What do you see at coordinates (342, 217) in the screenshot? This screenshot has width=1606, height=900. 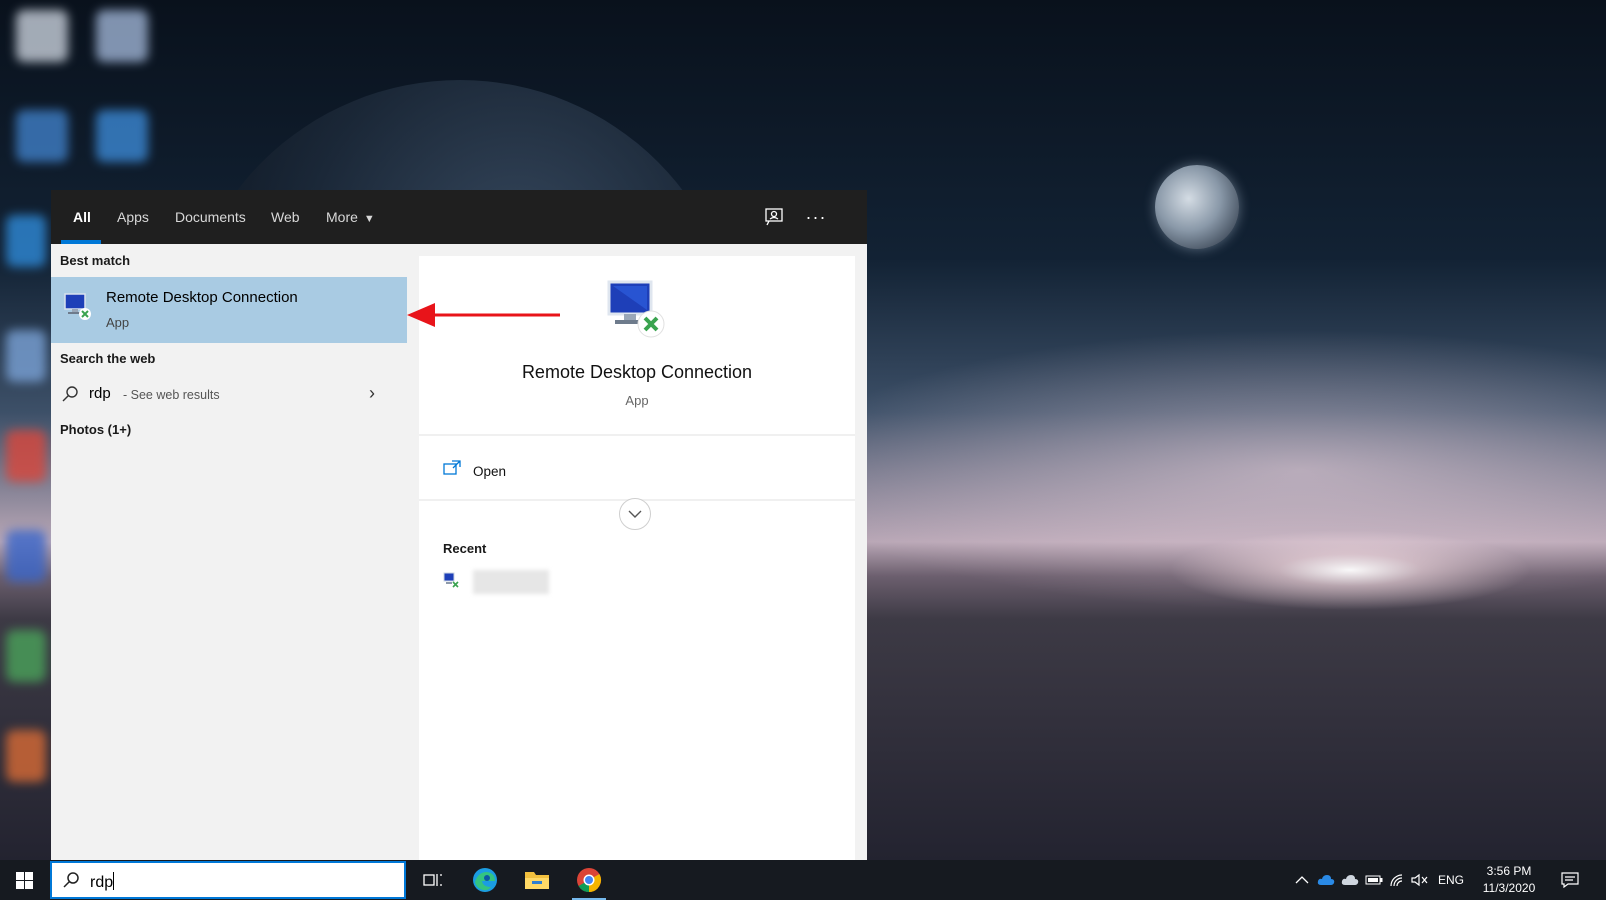 I see `tab-more-label: More` at bounding box center [342, 217].